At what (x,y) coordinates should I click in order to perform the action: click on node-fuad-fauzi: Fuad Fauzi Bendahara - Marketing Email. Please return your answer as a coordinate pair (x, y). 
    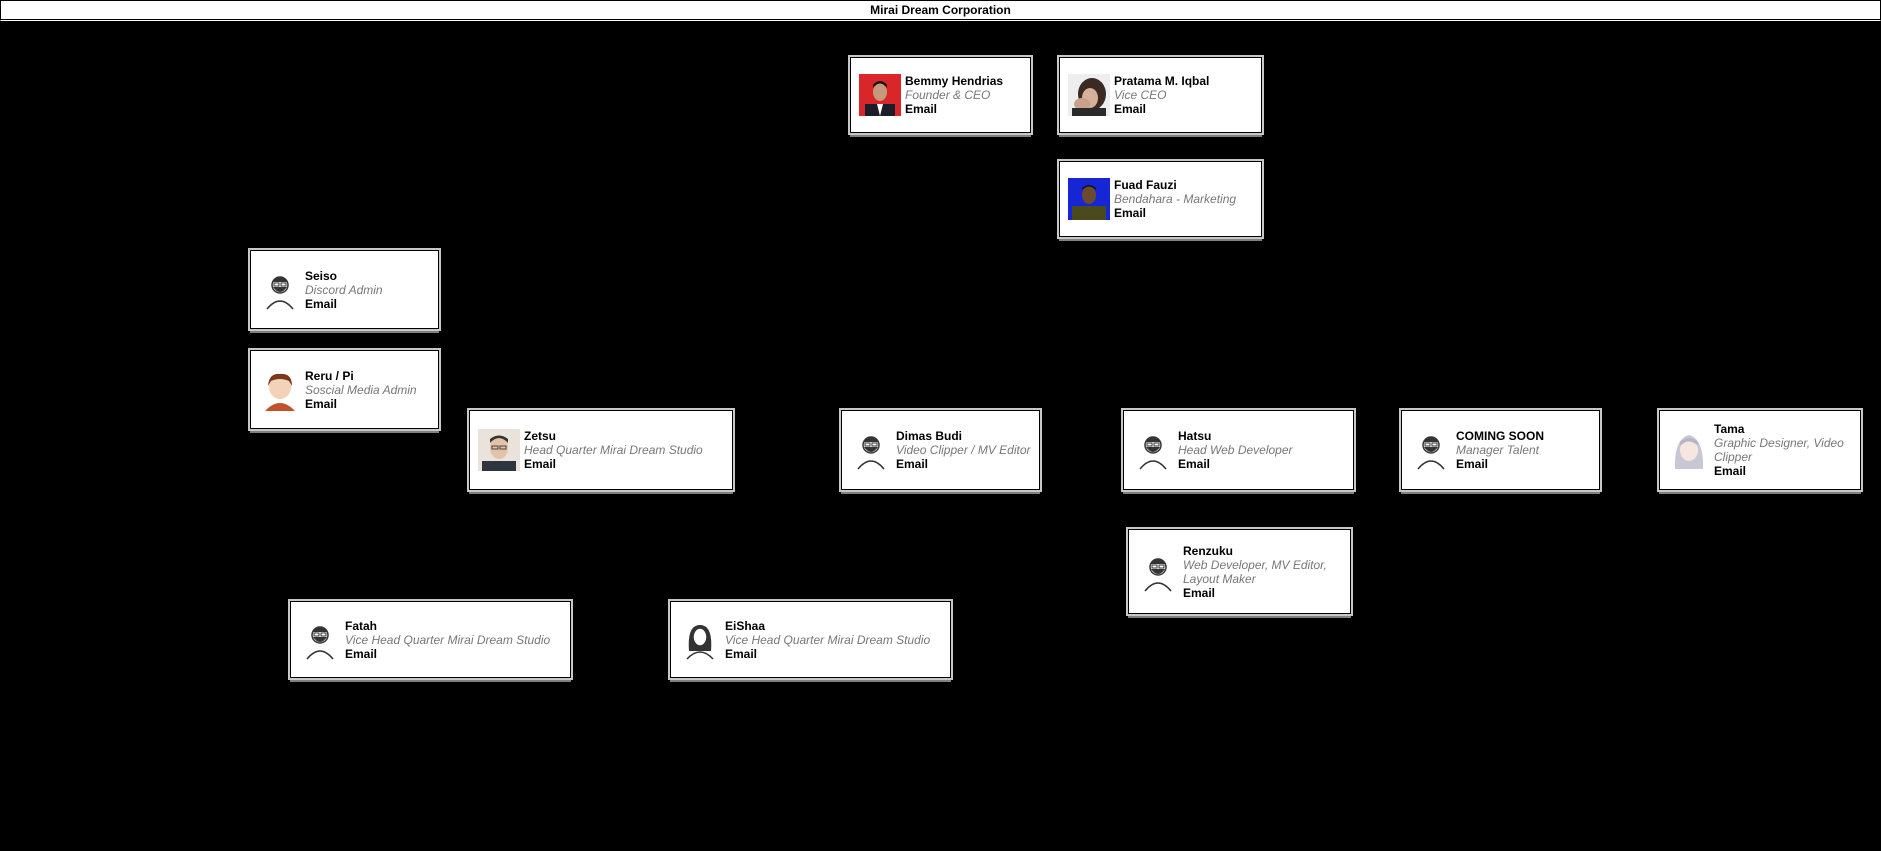
    Looking at the image, I should click on (1160, 199).